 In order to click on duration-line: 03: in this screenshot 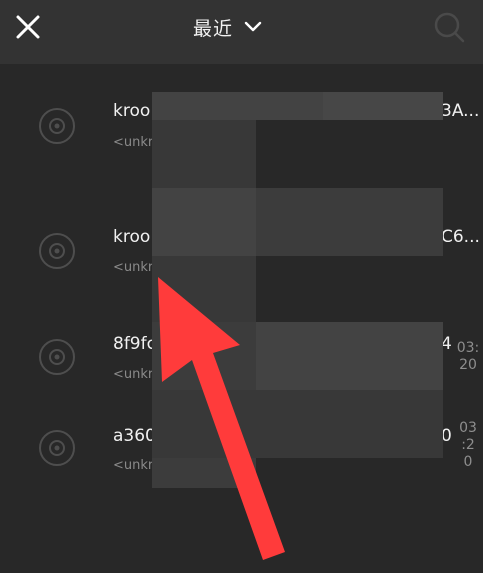, I will do `click(468, 348)`.